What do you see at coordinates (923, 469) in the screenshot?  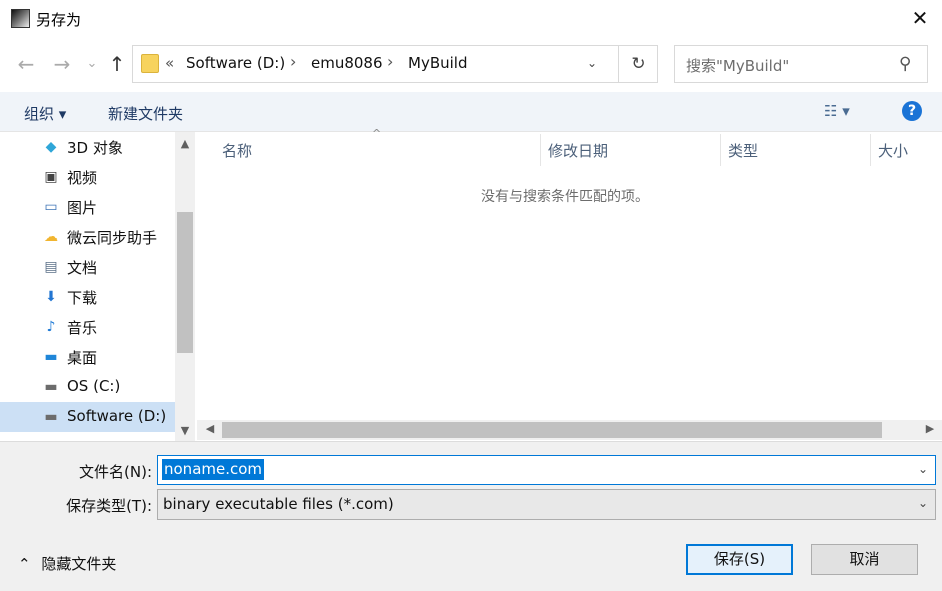 I see `filename-dropdown-icon: ⌄` at bounding box center [923, 469].